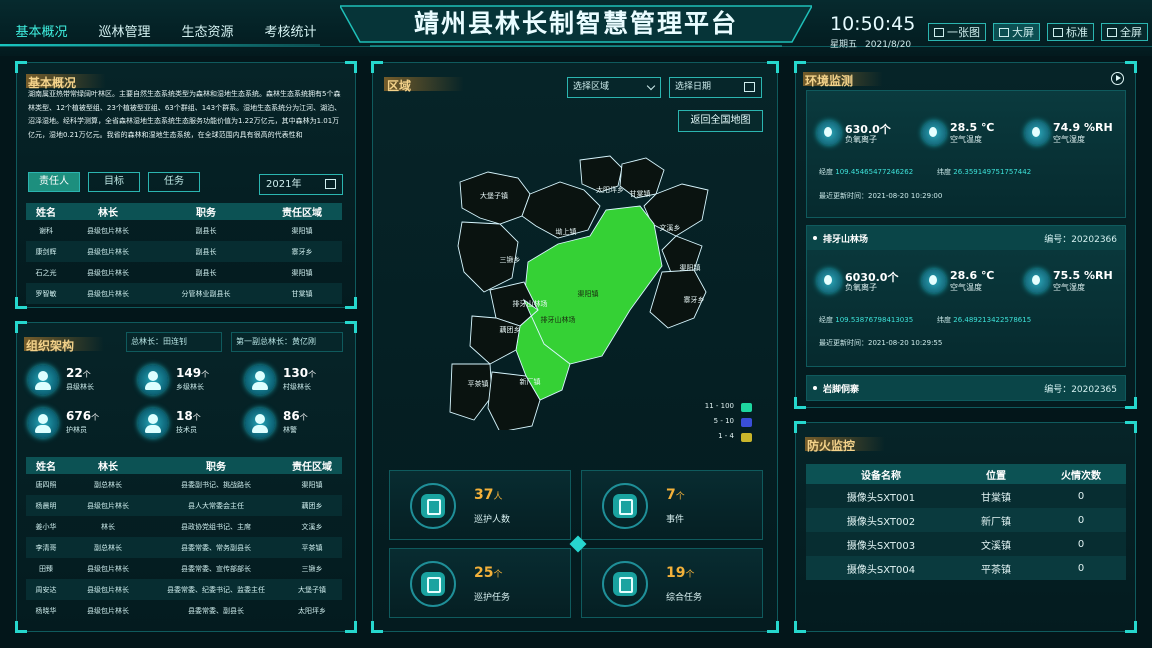  Describe the element at coordinates (651, 86) in the screenshot. I see `chevron-down-icon` at that location.